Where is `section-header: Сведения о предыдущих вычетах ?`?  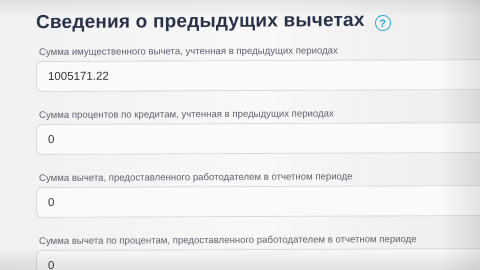 section-header: Сведения о предыдущих вычетах ? is located at coordinates (246, 22).